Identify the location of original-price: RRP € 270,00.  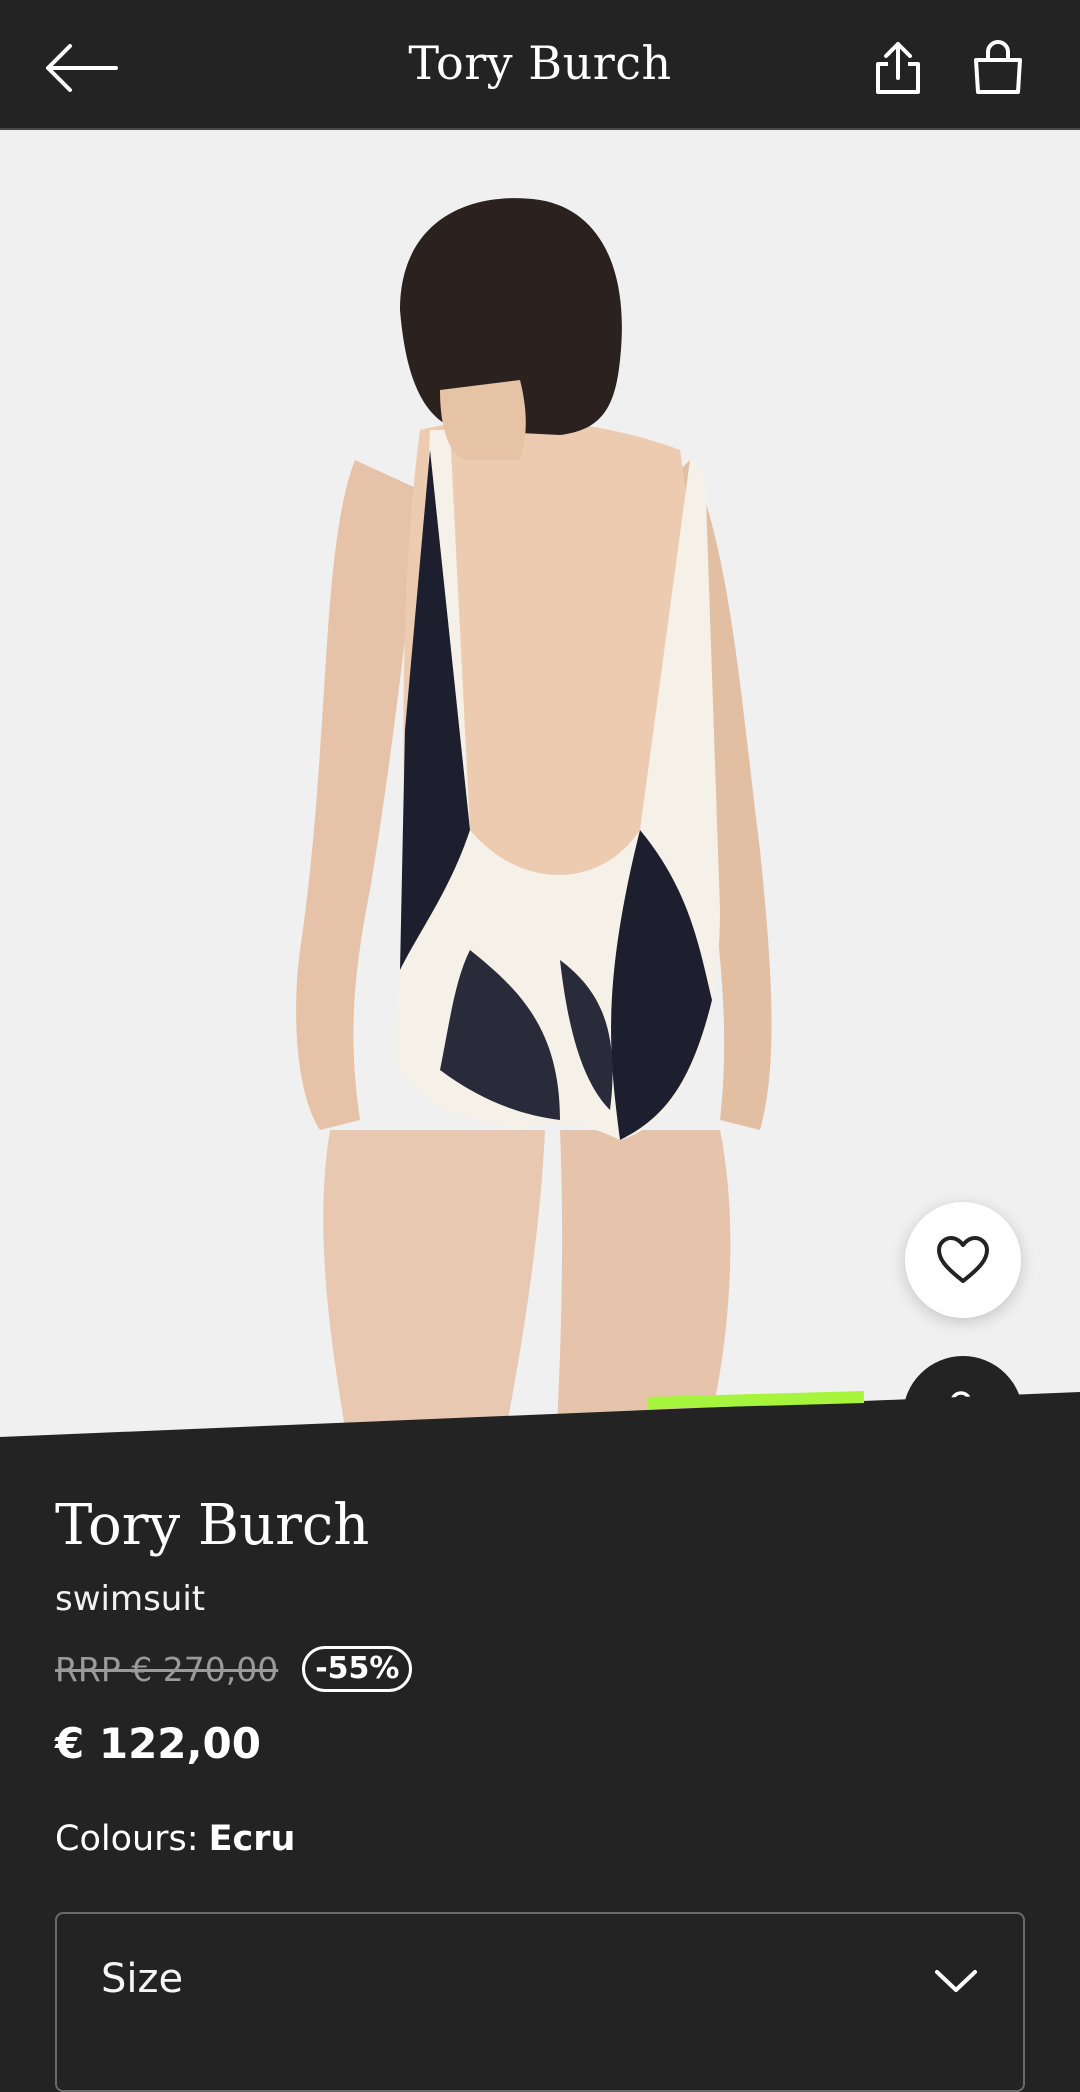
(167, 1669).